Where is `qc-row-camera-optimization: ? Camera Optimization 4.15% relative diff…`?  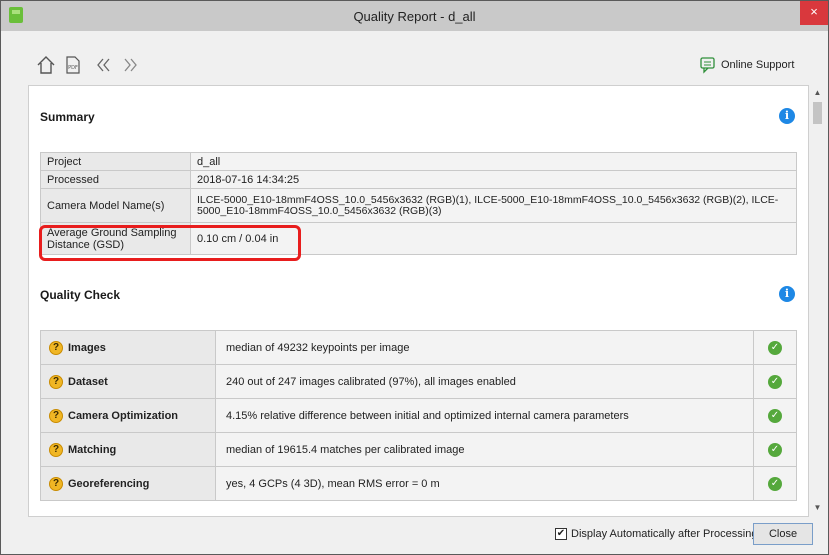
qc-row-camera-optimization: ? Camera Optimization 4.15% relative diff… is located at coordinates (418, 415).